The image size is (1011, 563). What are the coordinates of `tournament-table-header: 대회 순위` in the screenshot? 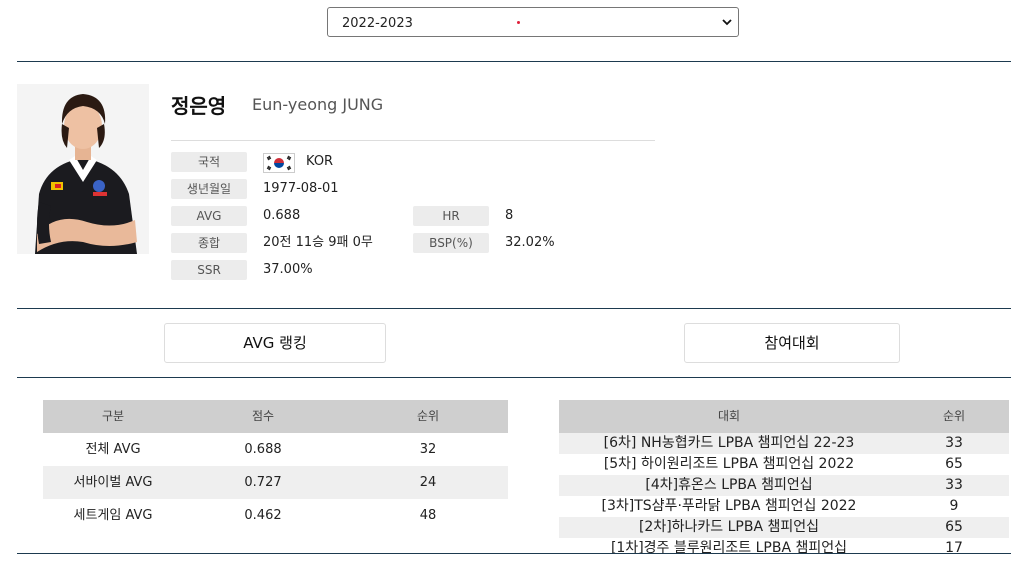 It's located at (784, 416).